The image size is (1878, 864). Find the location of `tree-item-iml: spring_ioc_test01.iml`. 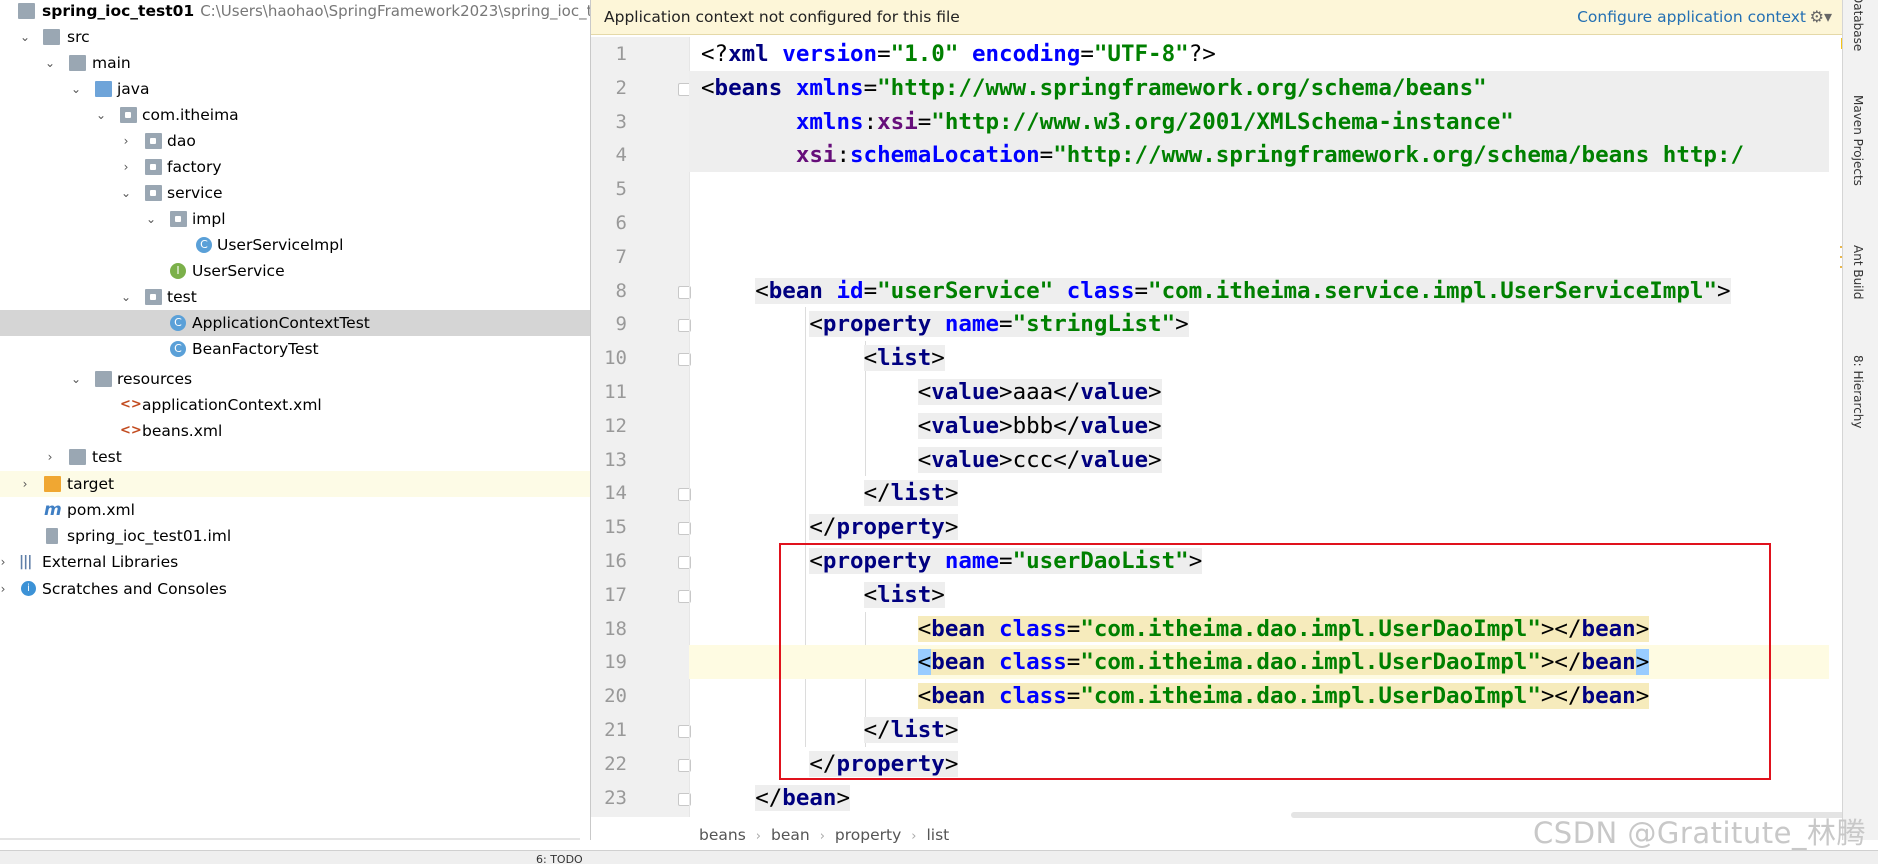

tree-item-iml: spring_ioc_test01.iml is located at coordinates (295, 536).